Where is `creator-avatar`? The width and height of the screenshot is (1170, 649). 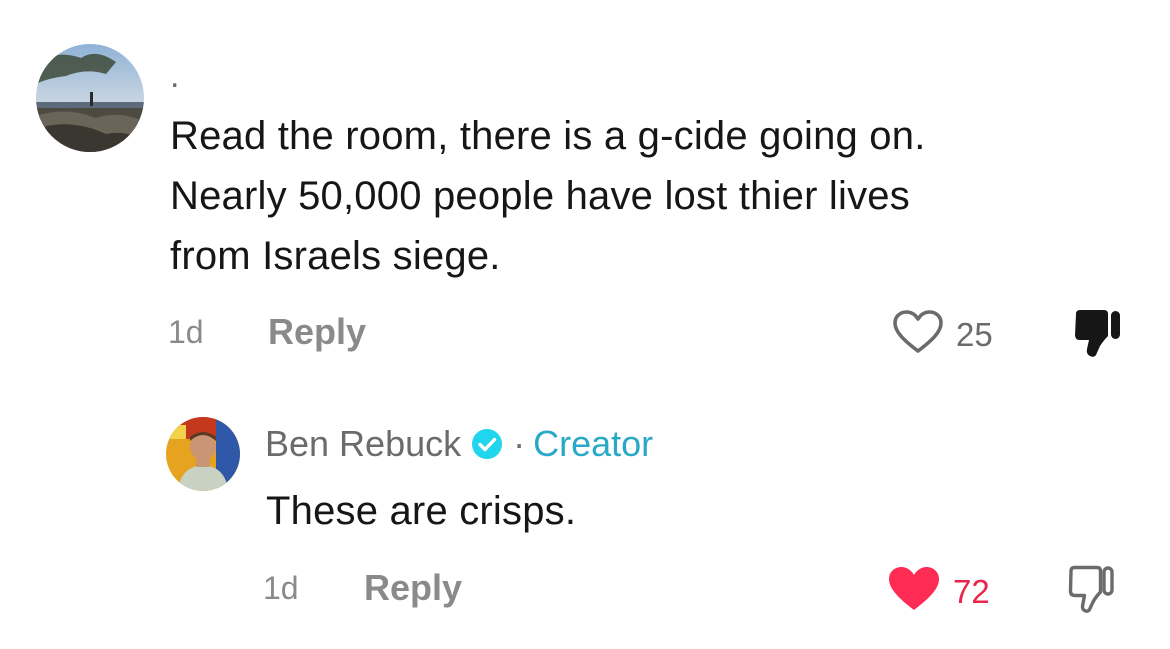 creator-avatar is located at coordinates (203, 454).